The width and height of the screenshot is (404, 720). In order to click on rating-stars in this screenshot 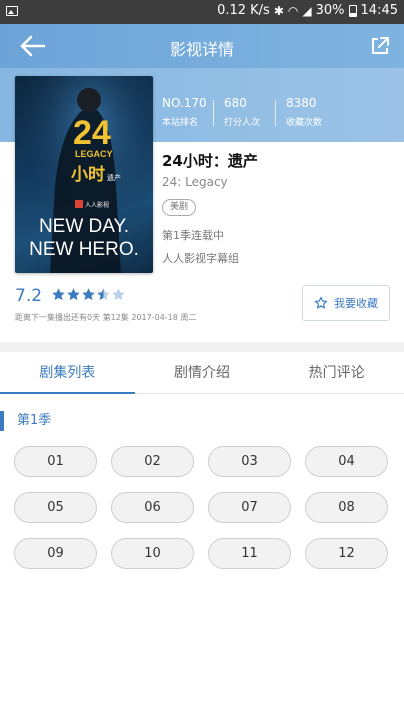, I will do `click(88, 294)`.